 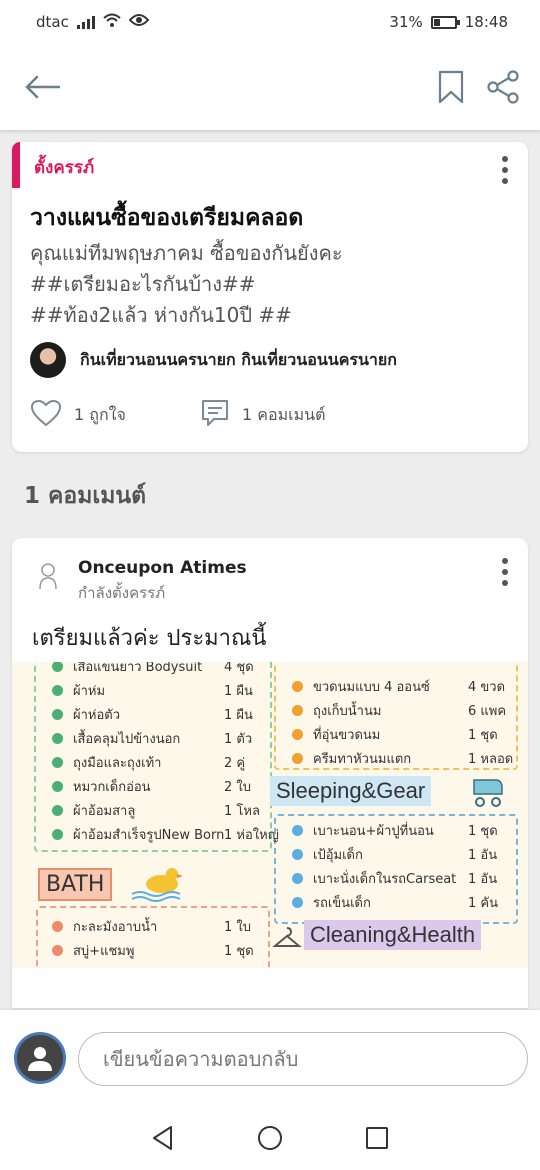 I want to click on checklist-item-qty: 6 แพค, so click(x=487, y=711).